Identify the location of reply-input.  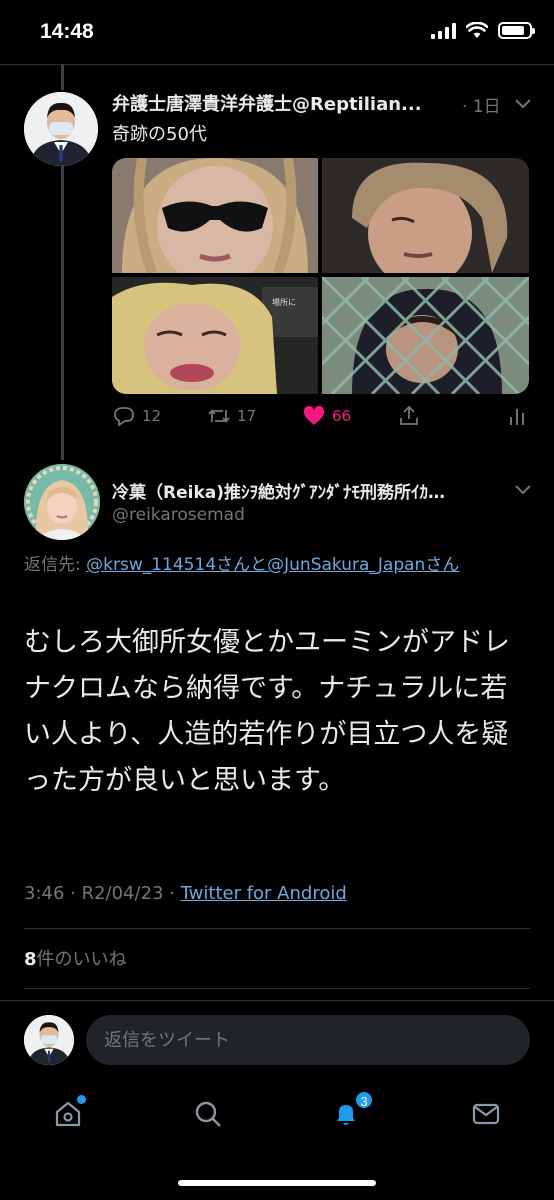
(308, 1040).